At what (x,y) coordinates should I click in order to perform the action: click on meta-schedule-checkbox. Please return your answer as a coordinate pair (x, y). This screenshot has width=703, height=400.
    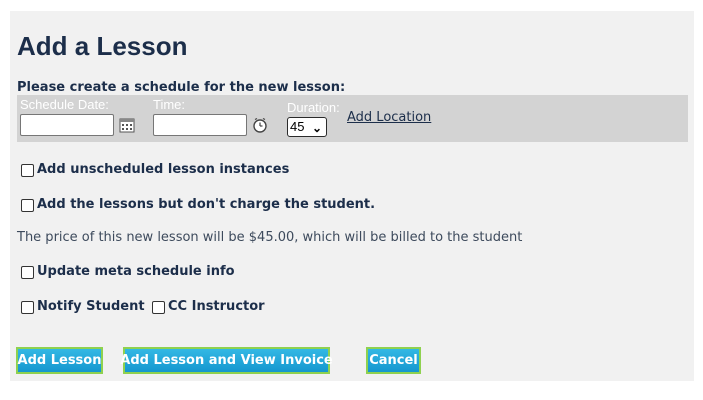
    Looking at the image, I should click on (27, 272).